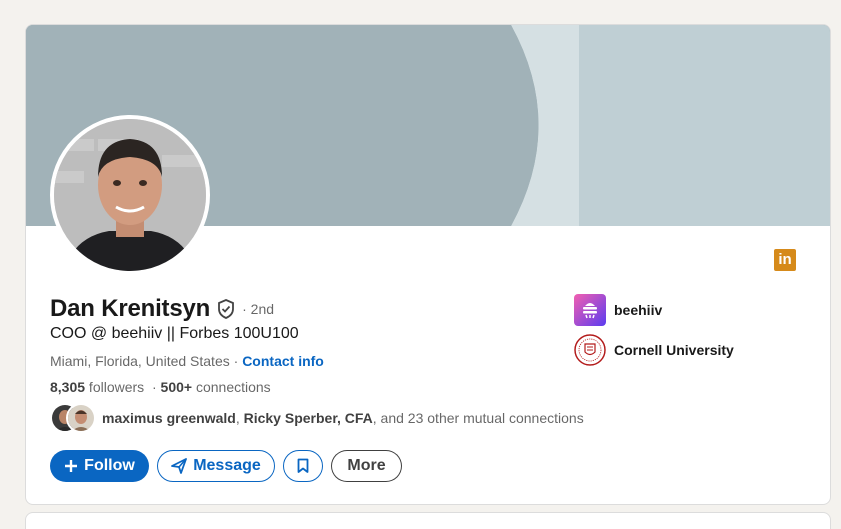 Image resolution: width=841 pixels, height=529 pixels. I want to click on profile-name: Dan Krenitsyn, so click(130, 308).